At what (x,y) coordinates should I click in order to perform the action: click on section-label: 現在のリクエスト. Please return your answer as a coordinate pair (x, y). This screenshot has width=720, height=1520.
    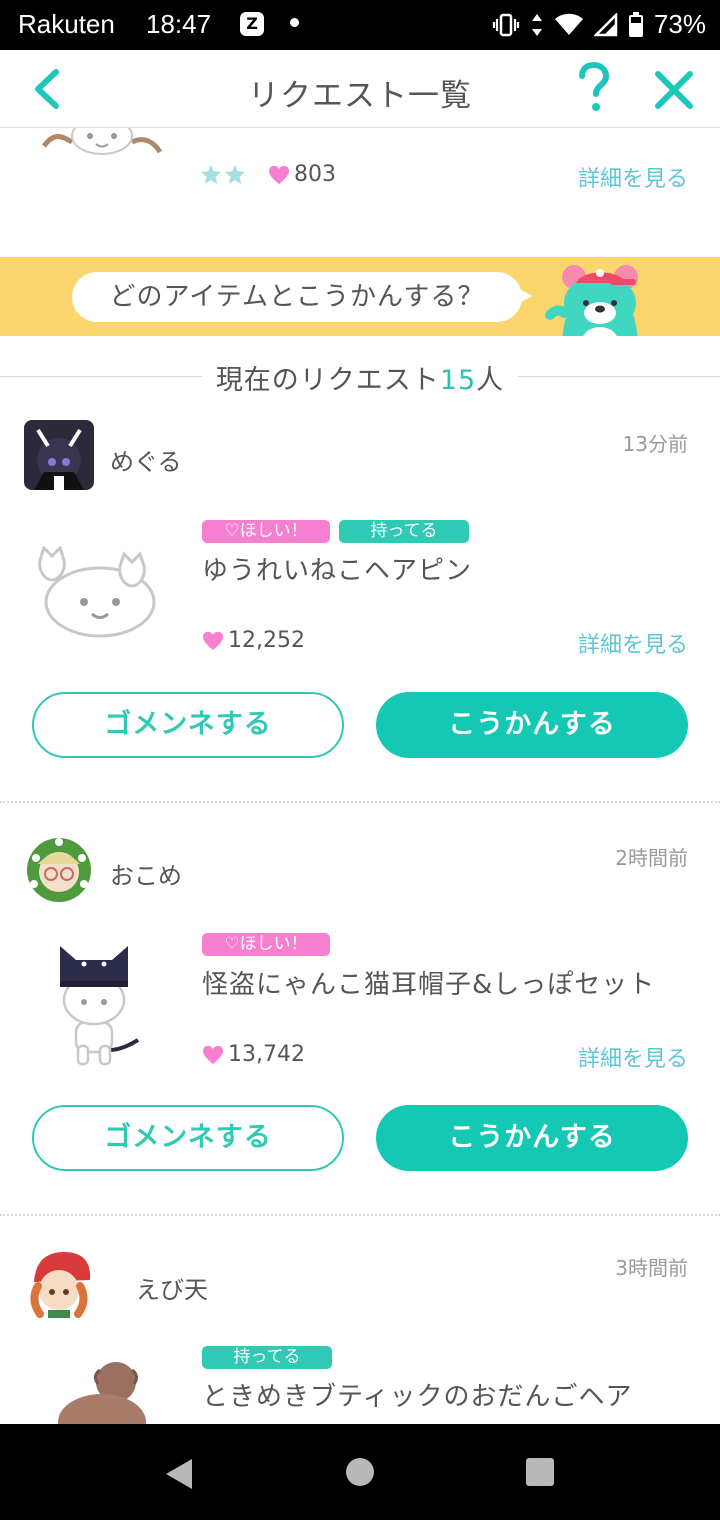
    Looking at the image, I should click on (327, 380).